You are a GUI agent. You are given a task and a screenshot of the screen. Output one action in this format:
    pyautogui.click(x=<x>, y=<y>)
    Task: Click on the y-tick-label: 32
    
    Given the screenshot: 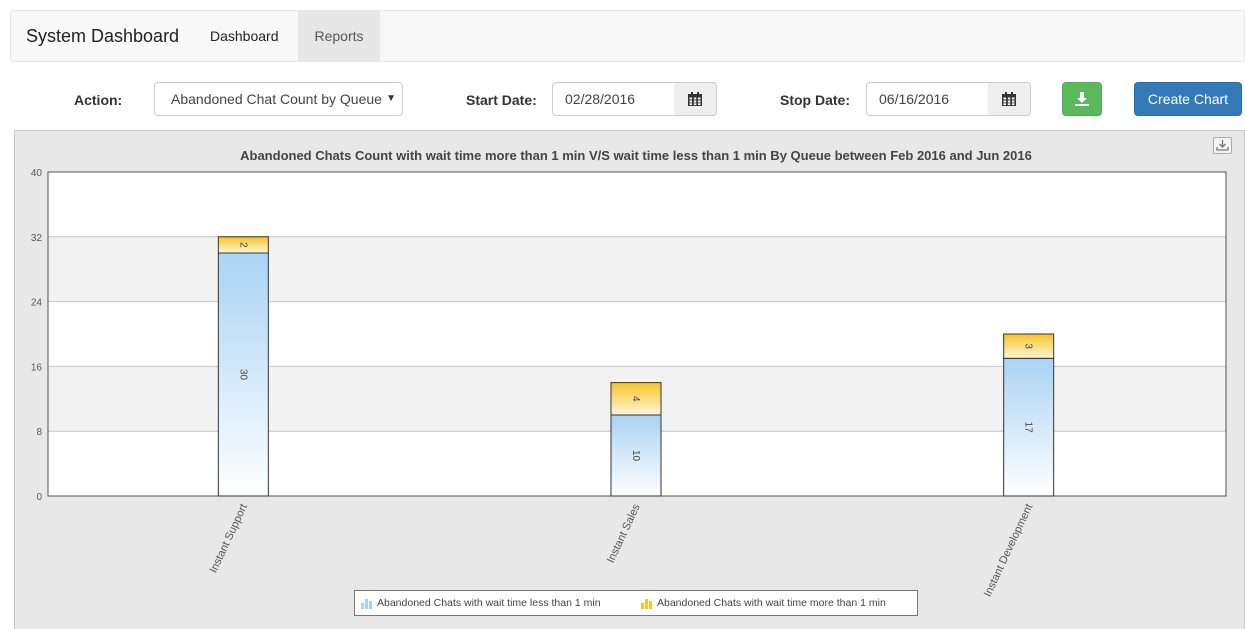 What is the action you would take?
    pyautogui.click(x=37, y=238)
    